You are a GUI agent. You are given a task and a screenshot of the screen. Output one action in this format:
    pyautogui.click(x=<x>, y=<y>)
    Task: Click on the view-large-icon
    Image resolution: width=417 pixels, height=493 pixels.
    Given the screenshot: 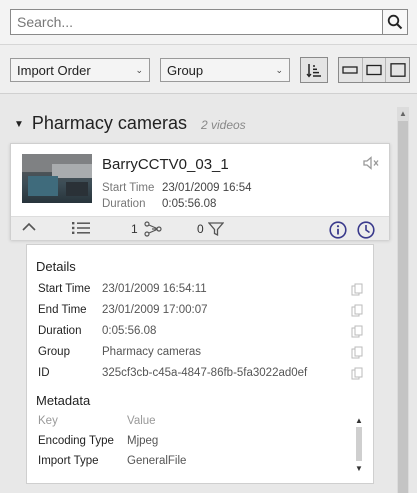 What is the action you would take?
    pyautogui.click(x=398, y=70)
    